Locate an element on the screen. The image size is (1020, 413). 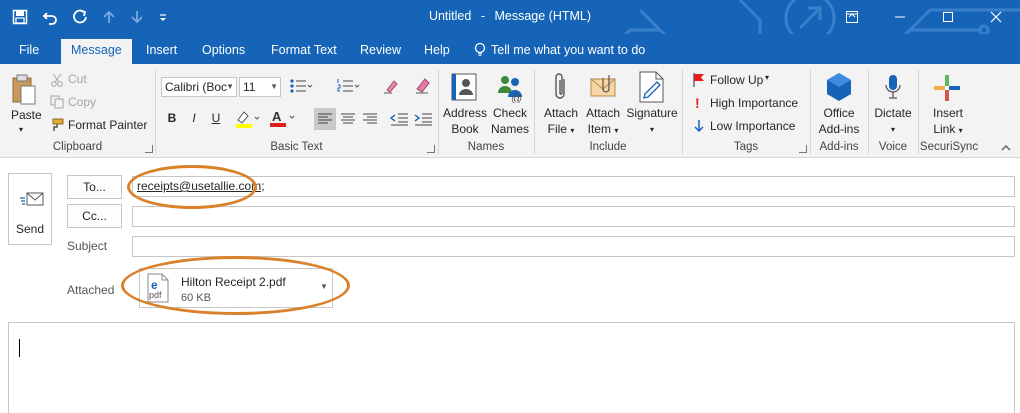
attachment-card: e pdf Hilton Receipt 2.pdf 60 KB ▼ is located at coordinates (236, 288).